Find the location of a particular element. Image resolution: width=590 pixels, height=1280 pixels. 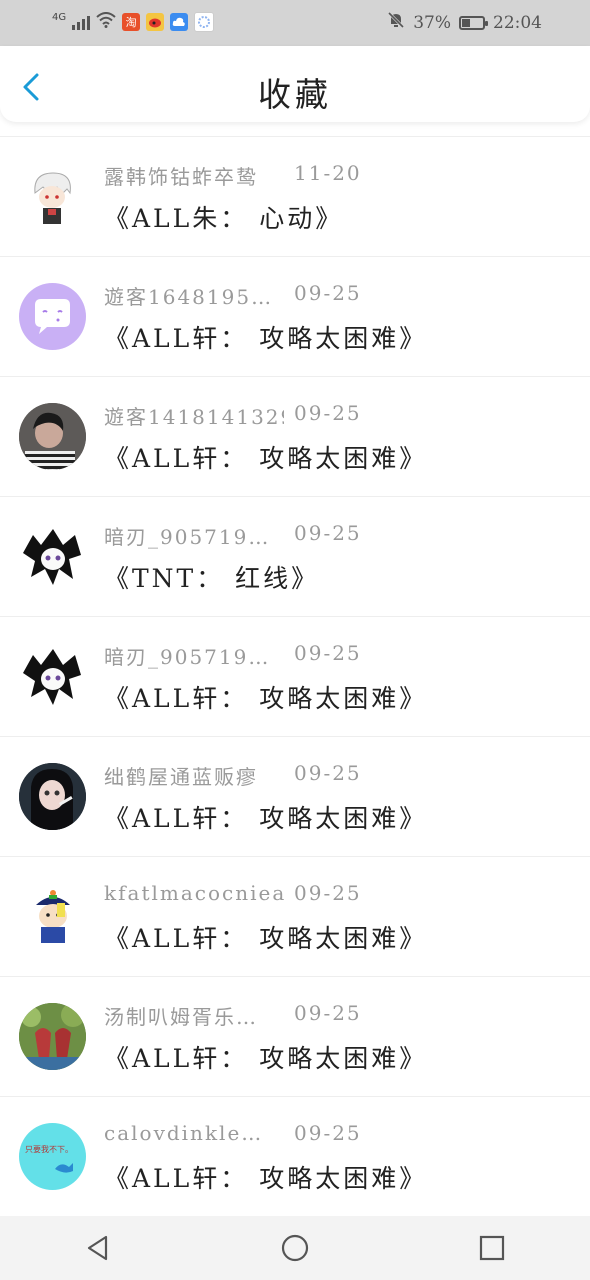

recent-square-icon is located at coordinates (491, 1248).